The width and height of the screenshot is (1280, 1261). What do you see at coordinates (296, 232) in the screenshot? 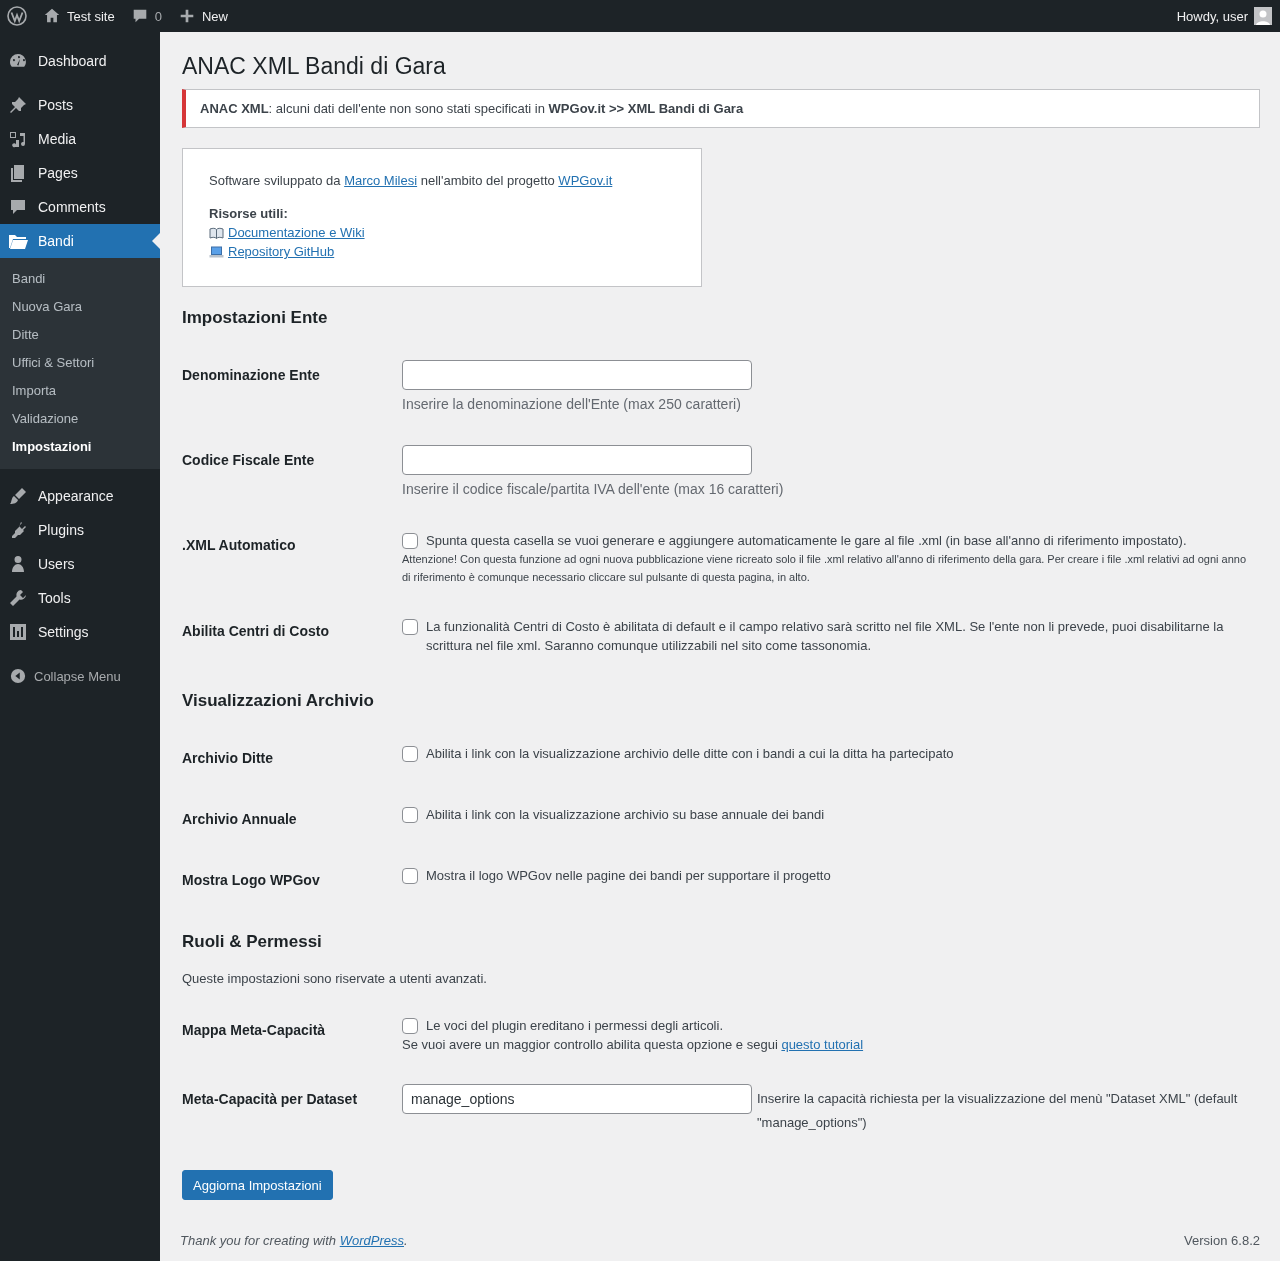
I see `link: Documentazione e Wiki` at bounding box center [296, 232].